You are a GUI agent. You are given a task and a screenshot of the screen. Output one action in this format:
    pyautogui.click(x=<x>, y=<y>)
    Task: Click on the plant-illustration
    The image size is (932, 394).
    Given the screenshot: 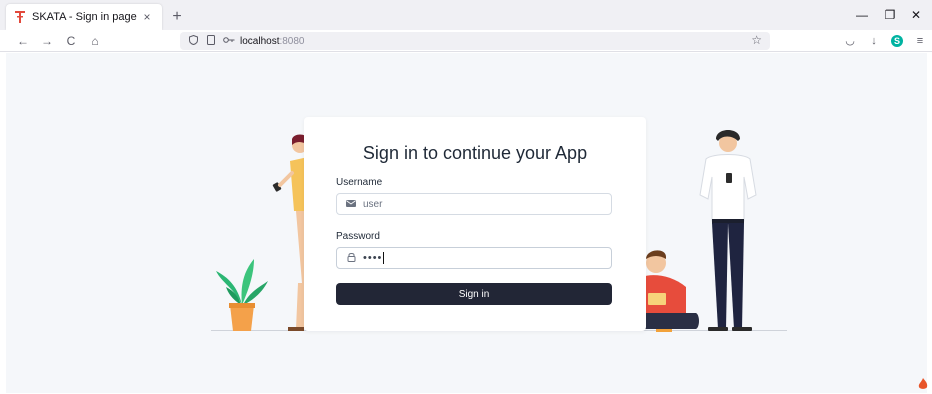 What is the action you would take?
    pyautogui.click(x=242, y=295)
    